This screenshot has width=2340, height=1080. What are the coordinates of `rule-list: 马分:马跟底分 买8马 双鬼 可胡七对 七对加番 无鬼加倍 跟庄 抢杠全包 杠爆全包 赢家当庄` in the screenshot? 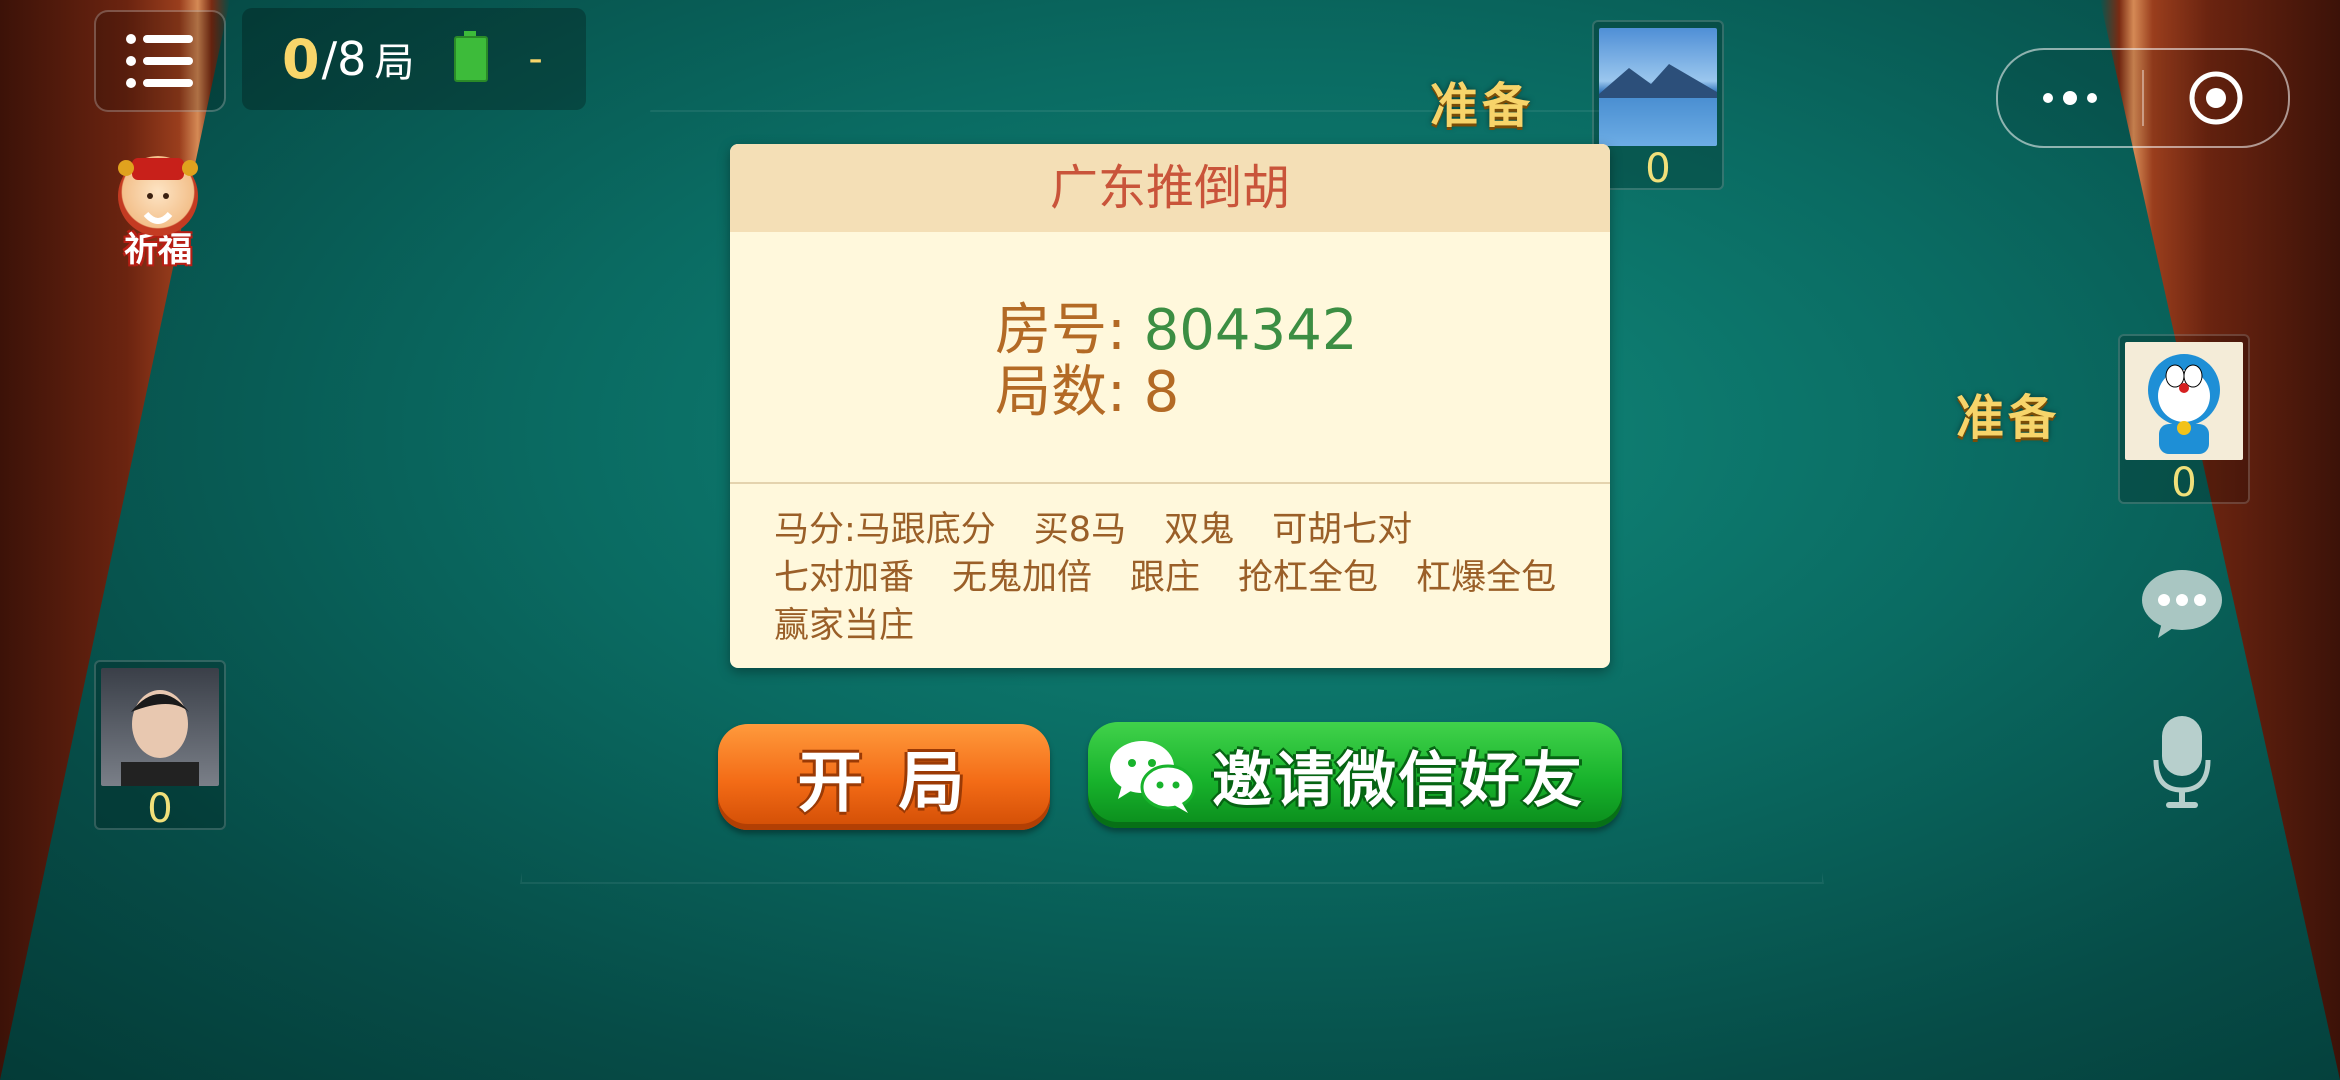 It's located at (1174, 578).